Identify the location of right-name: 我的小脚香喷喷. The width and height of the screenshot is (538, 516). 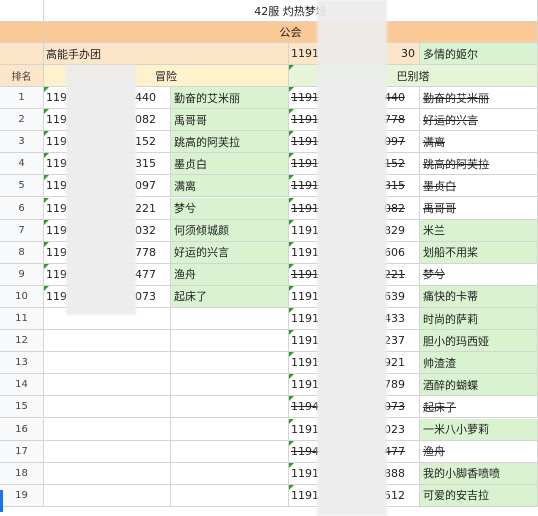
(479, 473).